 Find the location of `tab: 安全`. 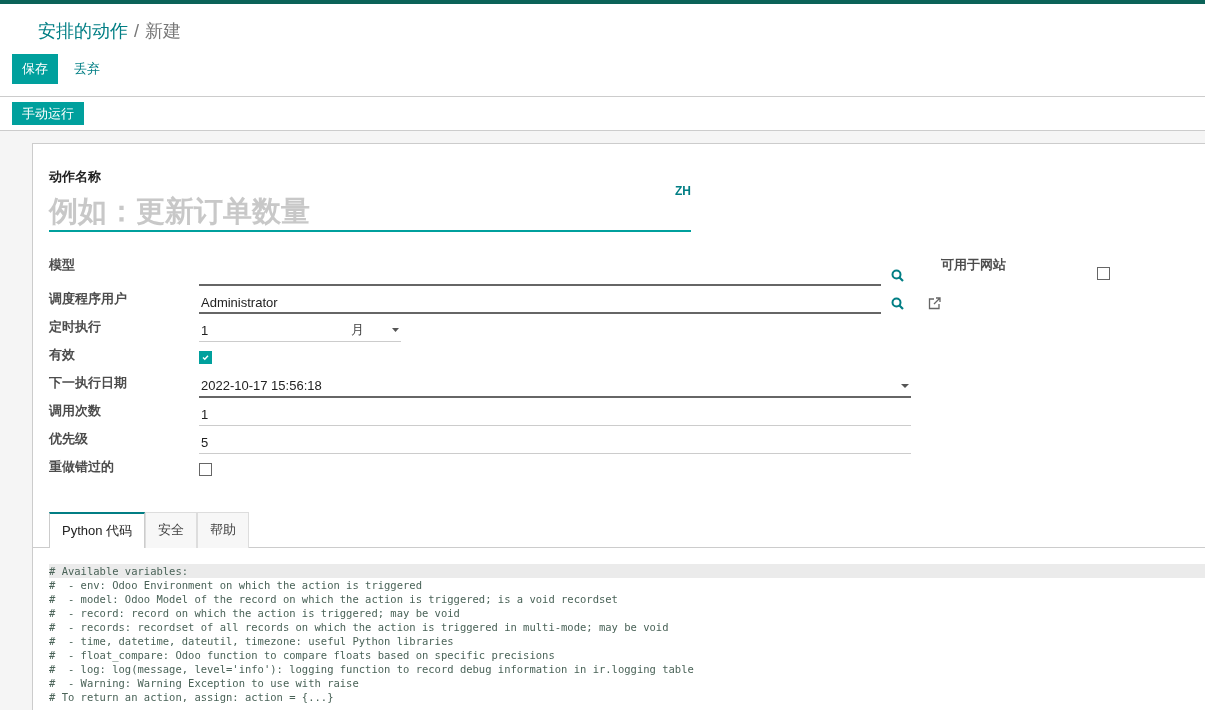

tab: 安全 is located at coordinates (171, 530).